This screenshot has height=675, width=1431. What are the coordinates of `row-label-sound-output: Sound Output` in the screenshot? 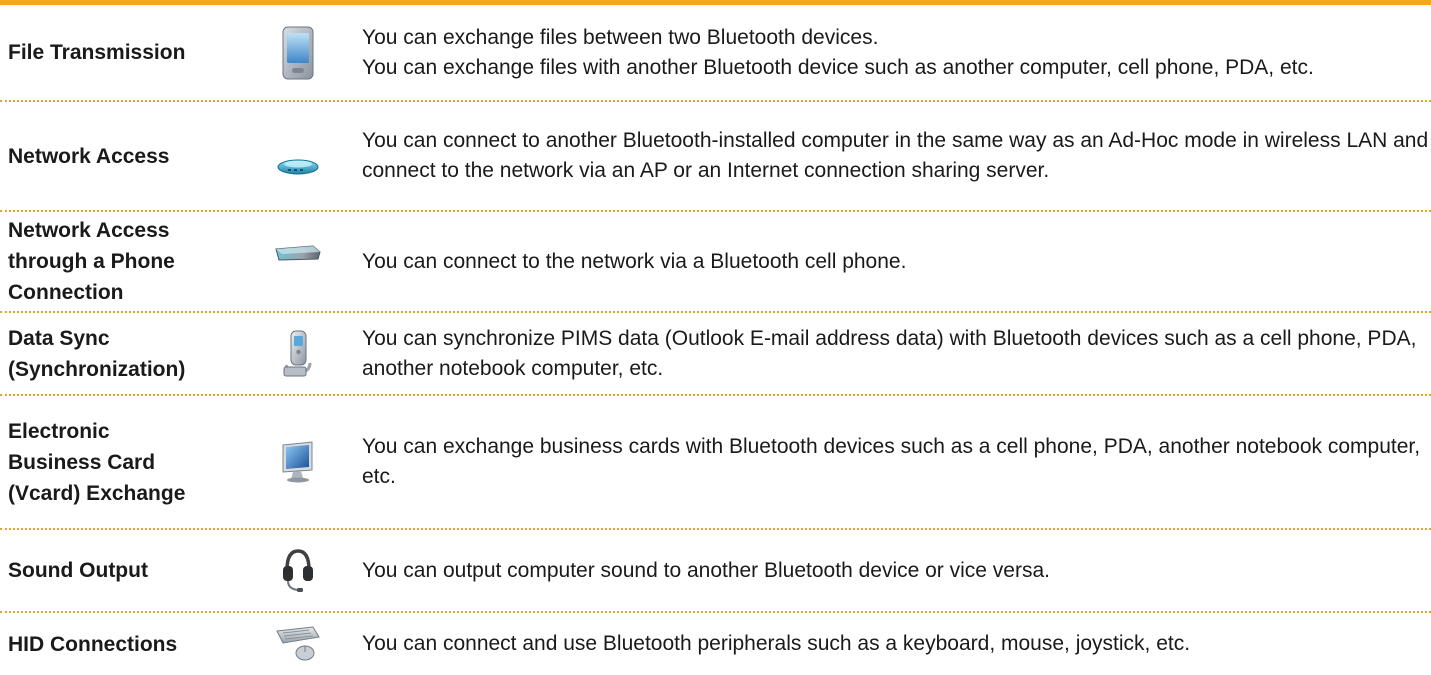 It's located at (78, 570).